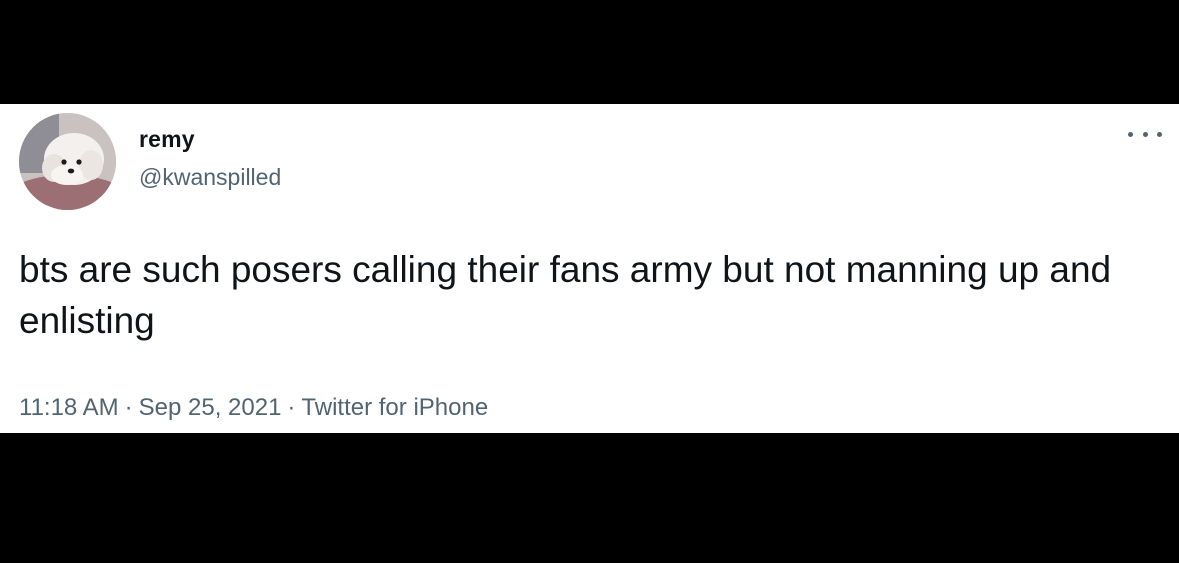 This screenshot has height=563, width=1179. What do you see at coordinates (394, 407) in the screenshot?
I see `tweet-source: Twitter for iPhone` at bounding box center [394, 407].